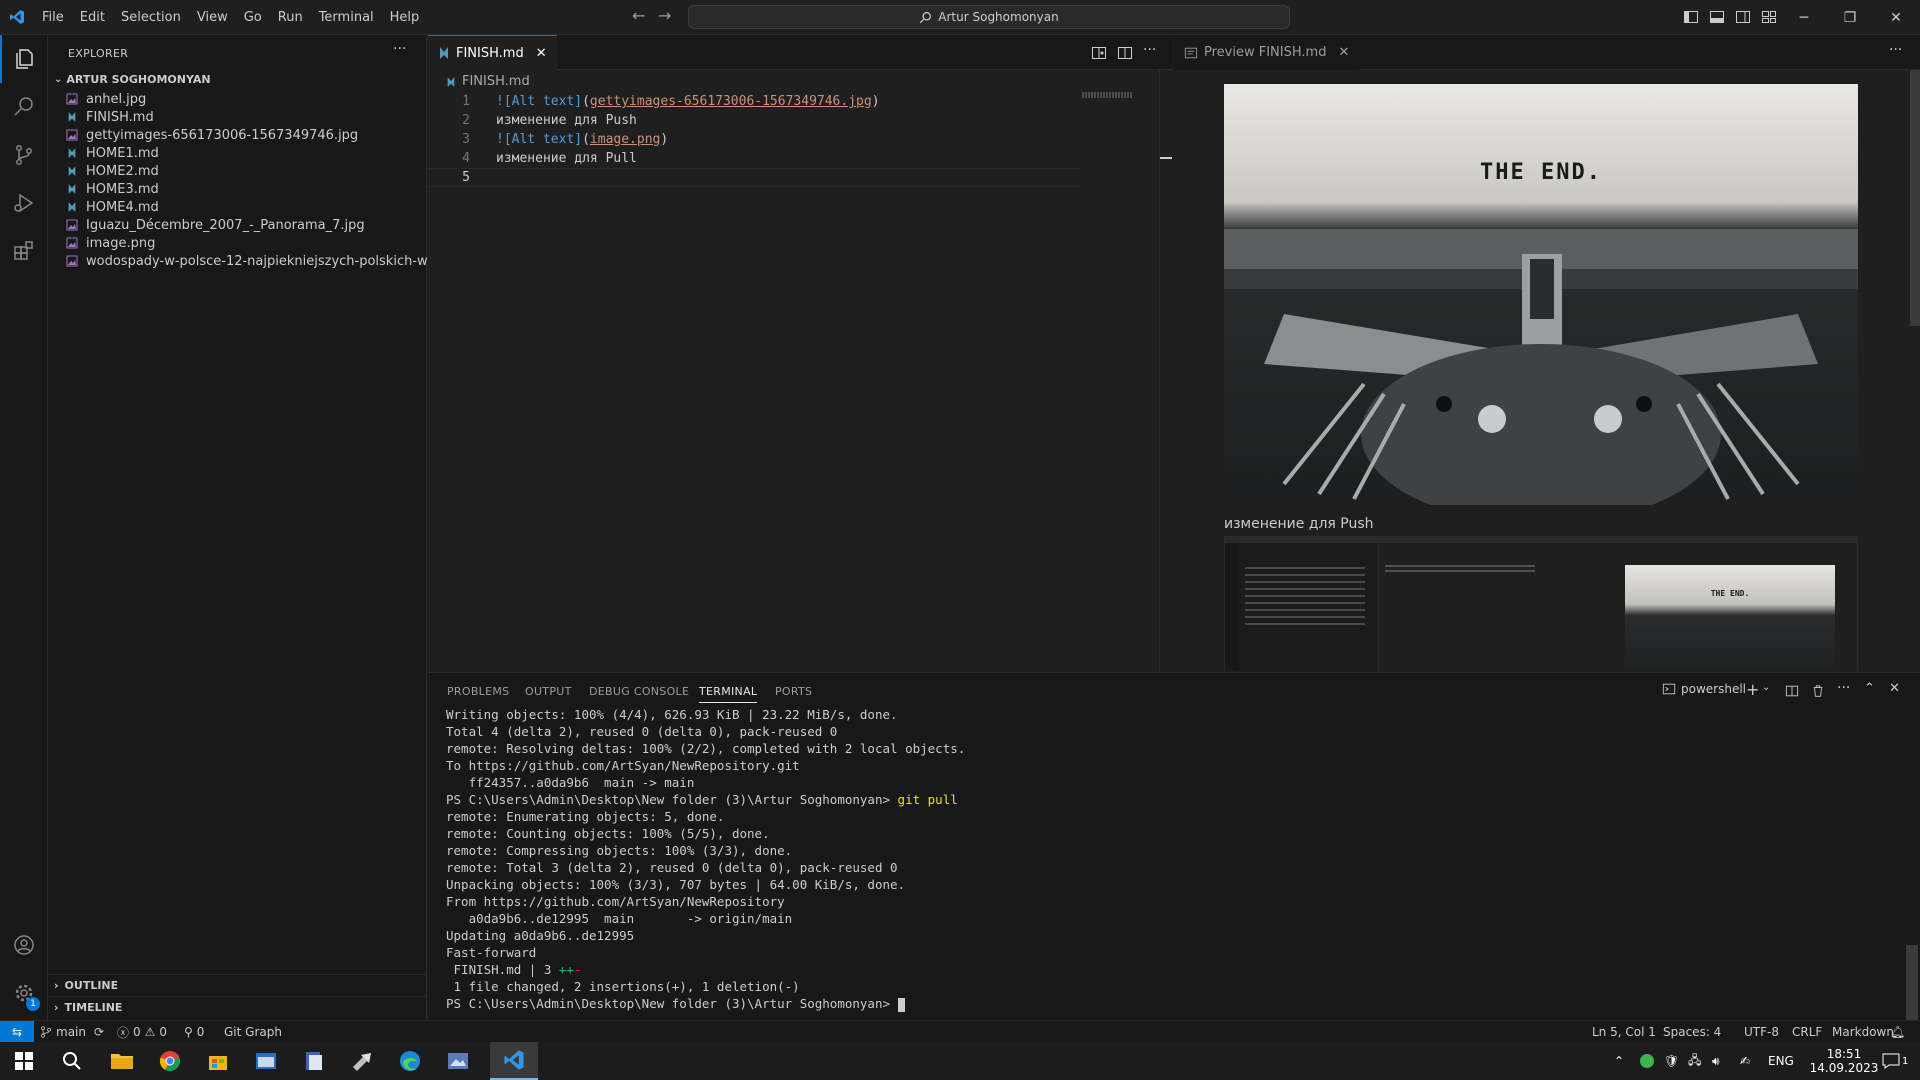 The image size is (1920, 1080). Describe the element at coordinates (664, 15) in the screenshot. I see `forward-arrow-icon: →` at that location.